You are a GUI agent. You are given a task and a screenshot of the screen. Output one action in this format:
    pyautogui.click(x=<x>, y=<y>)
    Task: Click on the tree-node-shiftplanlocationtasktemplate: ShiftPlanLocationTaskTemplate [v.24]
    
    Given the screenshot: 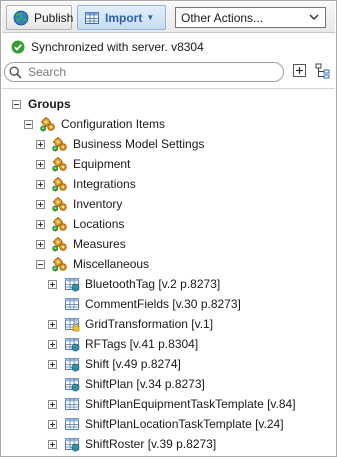 What is the action you would take?
    pyautogui.click(x=166, y=424)
    